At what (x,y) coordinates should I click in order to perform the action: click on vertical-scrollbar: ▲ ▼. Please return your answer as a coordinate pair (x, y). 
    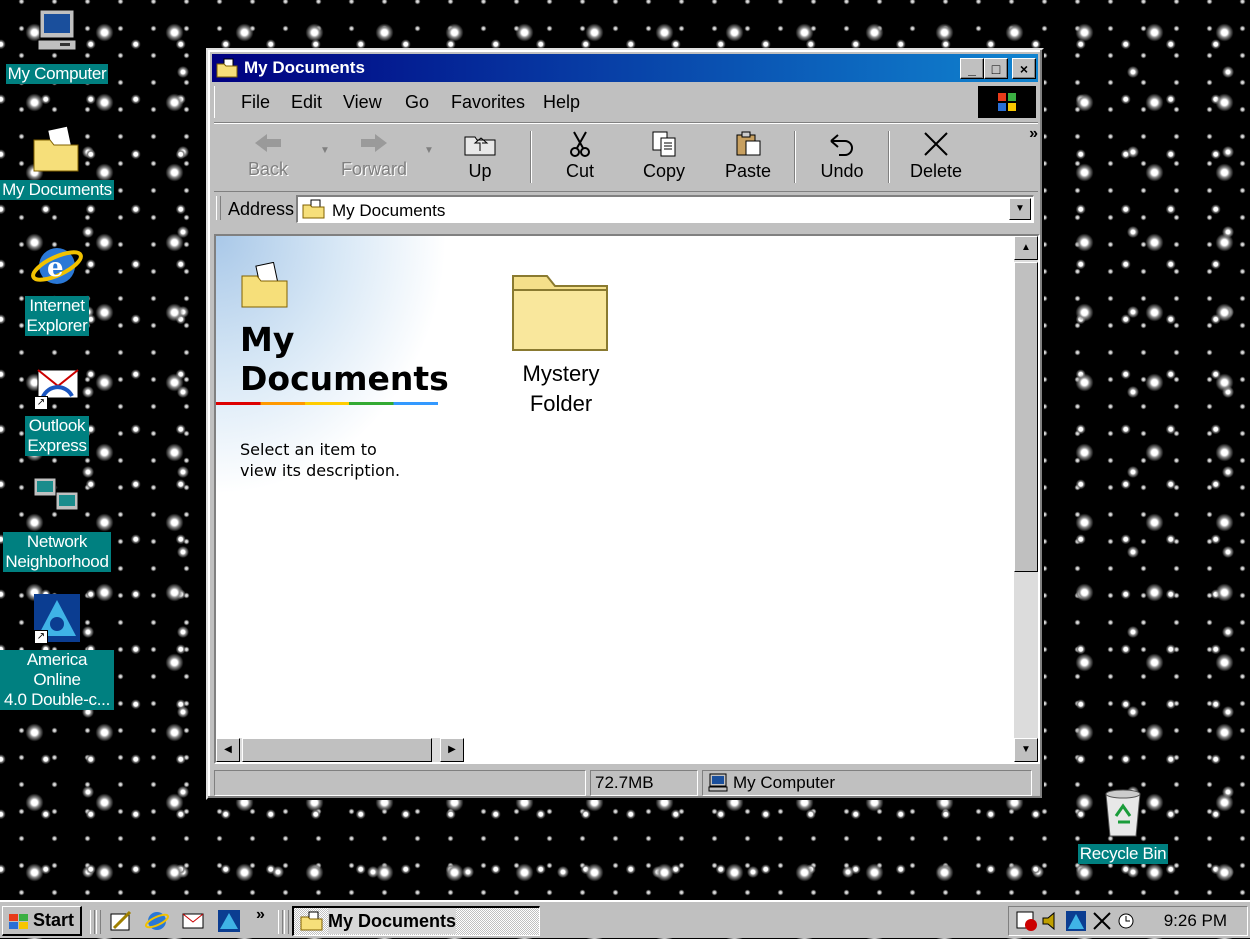
    Looking at the image, I should click on (1026, 499).